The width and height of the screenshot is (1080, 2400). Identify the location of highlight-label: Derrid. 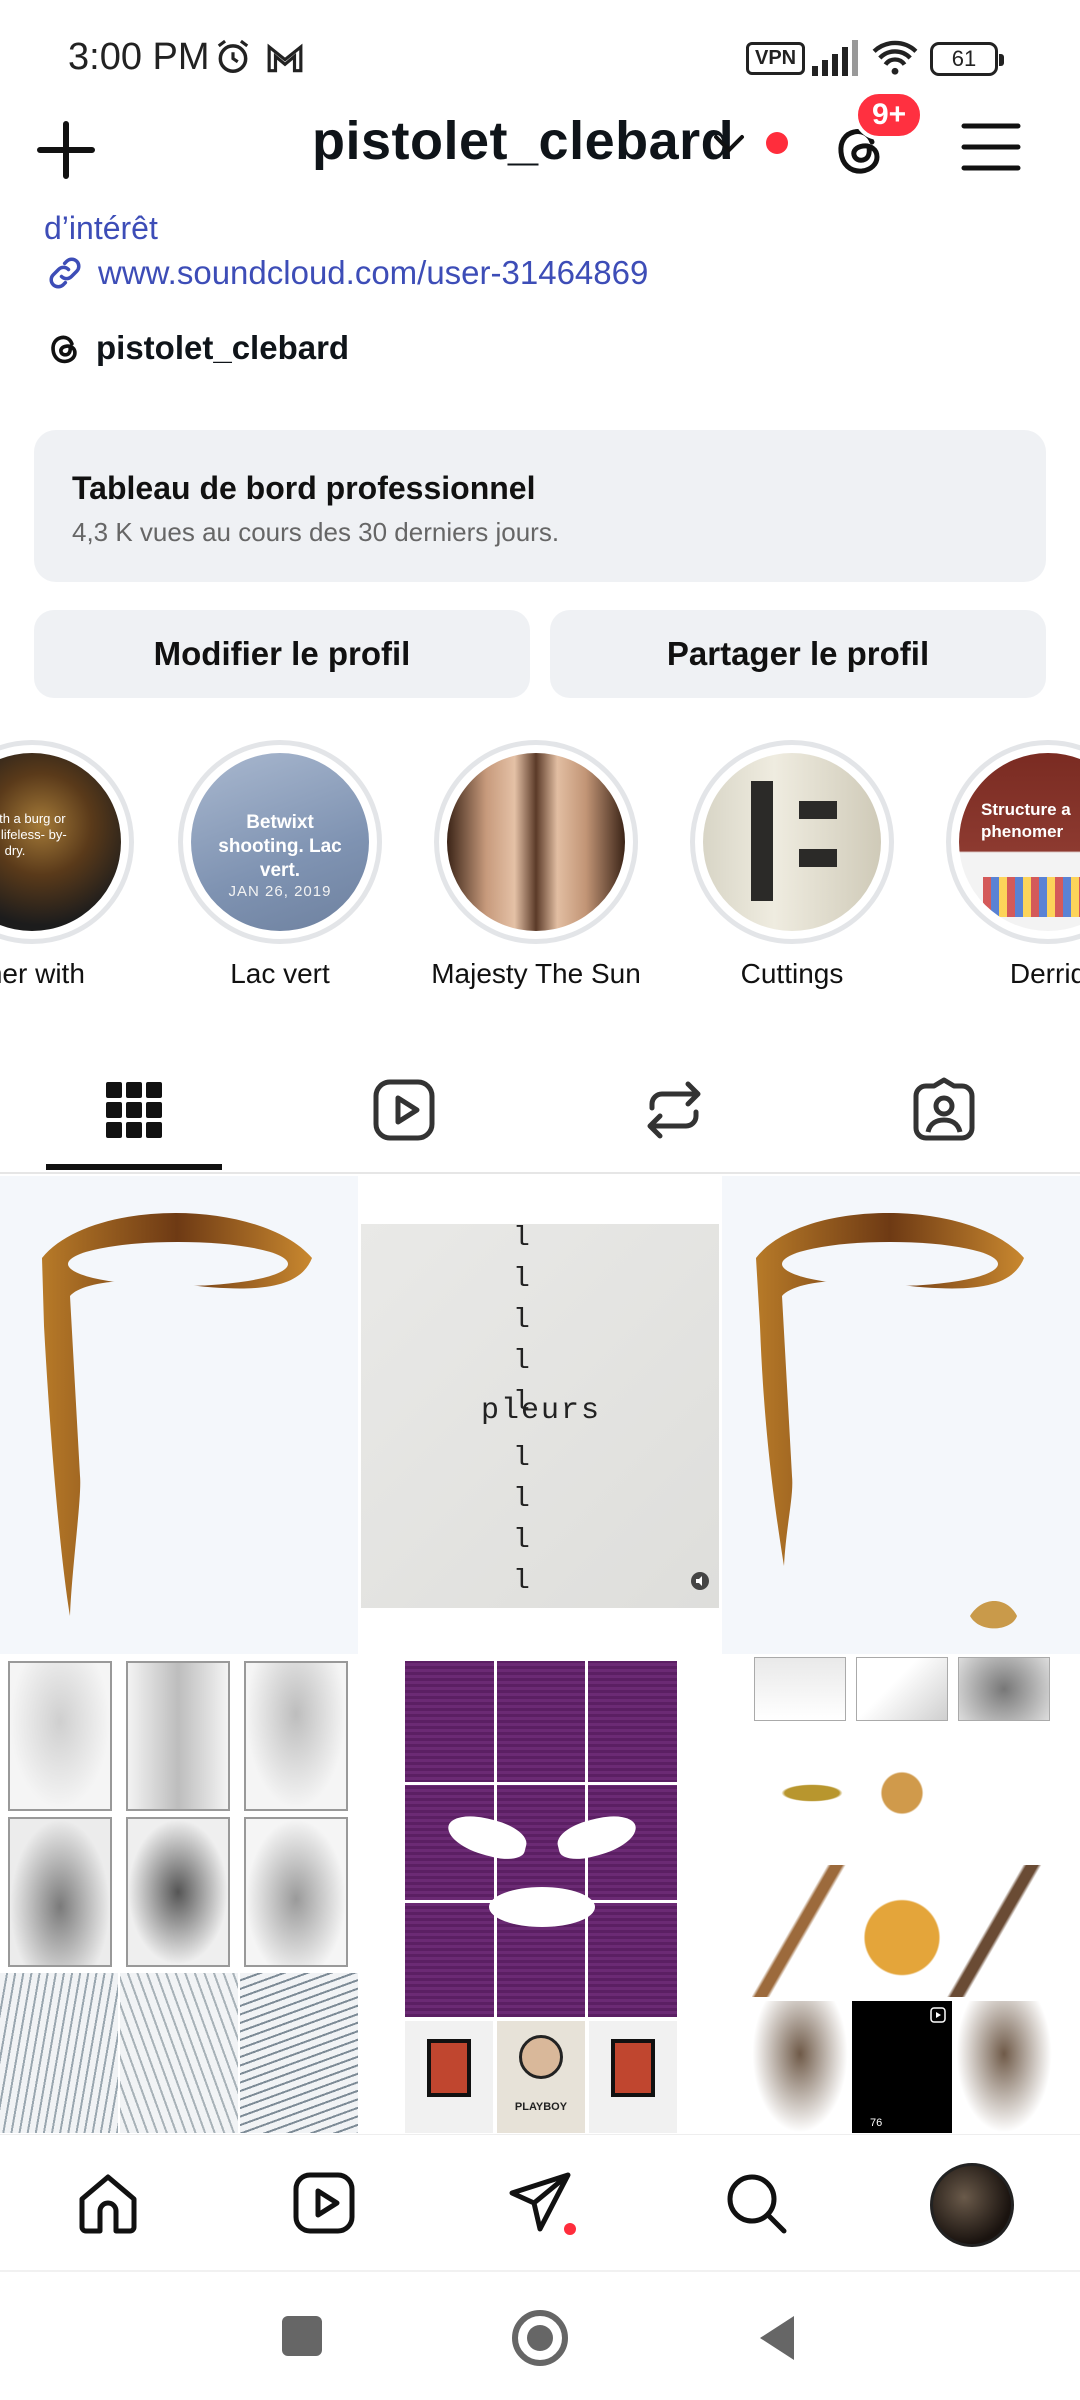
(1044, 973).